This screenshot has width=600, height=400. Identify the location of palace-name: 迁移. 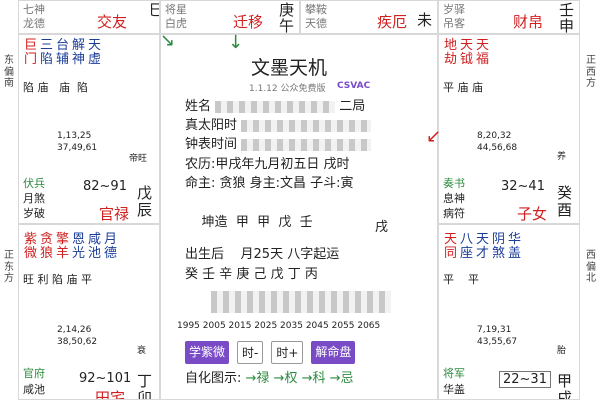
(248, 22).